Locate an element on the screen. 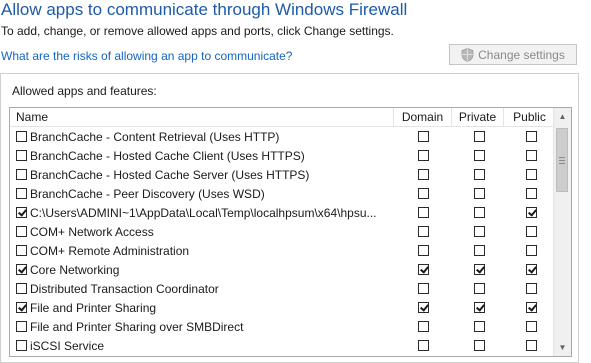 The width and height of the screenshot is (591, 363). chevron-up-icon: ▲ is located at coordinates (562, 116).